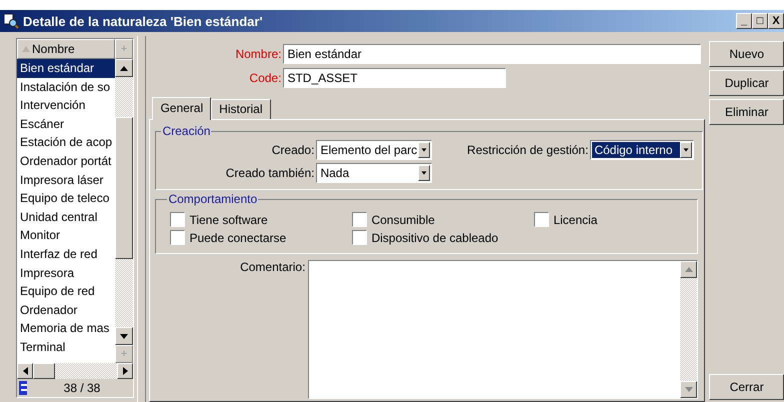 The height and width of the screenshot is (402, 784). What do you see at coordinates (66, 124) in the screenshot?
I see `list-item: Escáner` at bounding box center [66, 124].